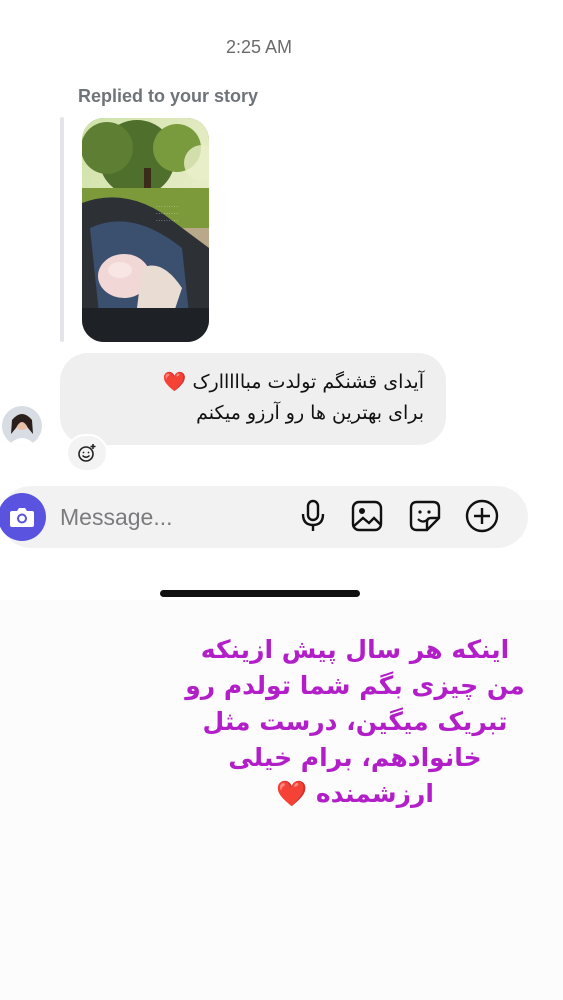 This screenshot has width=563, height=1000. I want to click on sender-avatar, so click(22, 426).